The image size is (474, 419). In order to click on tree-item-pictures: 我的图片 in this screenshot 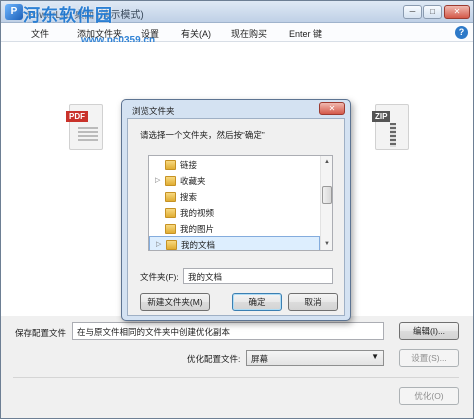, I will do `click(234, 229)`.